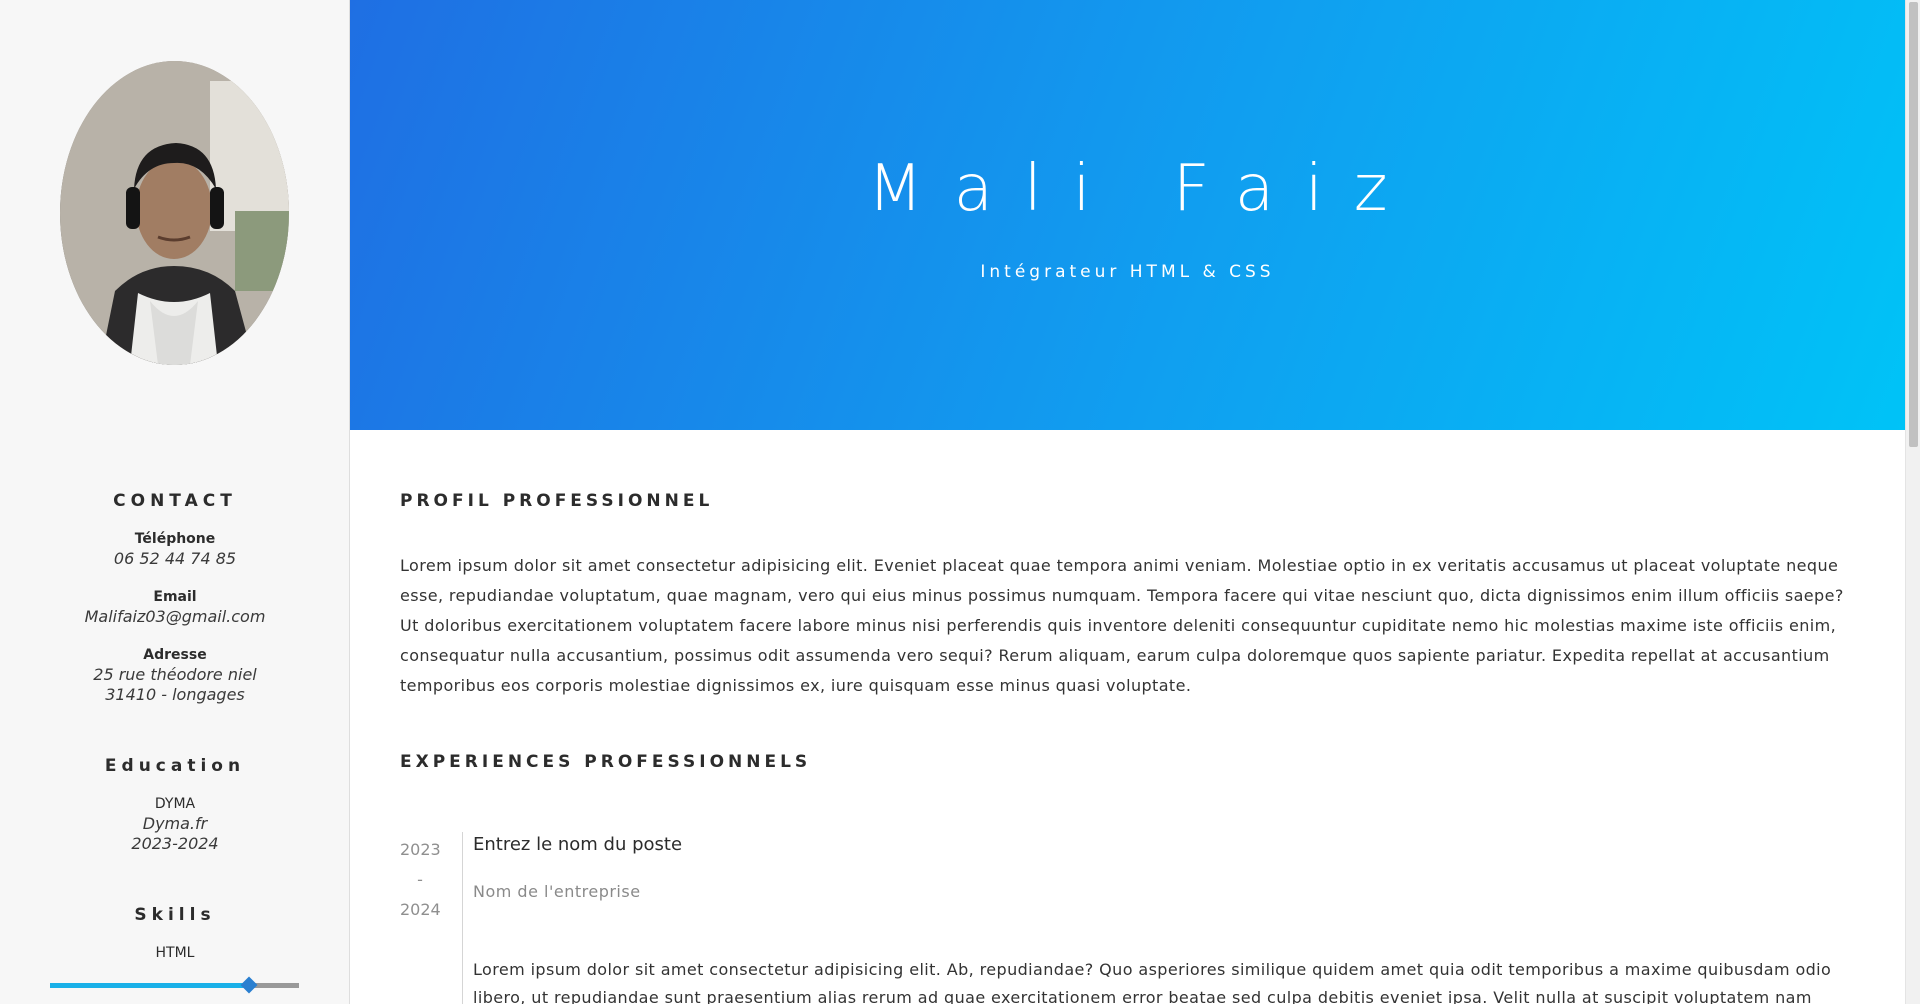  What do you see at coordinates (175, 539) in the screenshot?
I see `phone-label: Téléphone` at bounding box center [175, 539].